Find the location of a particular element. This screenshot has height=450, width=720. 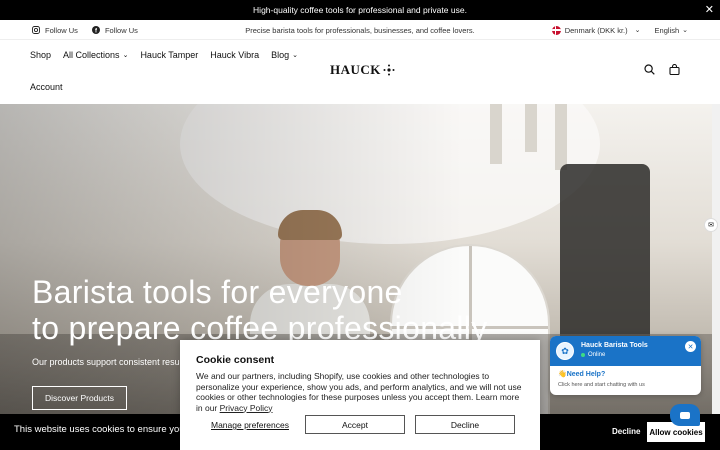

nav-label: All Collections is located at coordinates (91, 55).